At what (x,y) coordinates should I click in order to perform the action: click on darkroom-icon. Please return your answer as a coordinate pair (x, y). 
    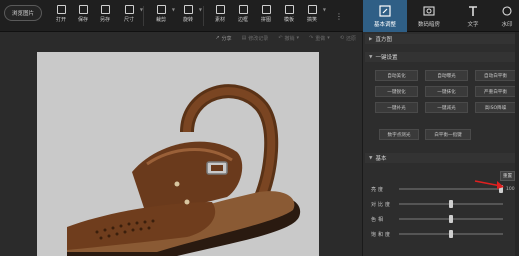
    Looking at the image, I should click on (429, 10).